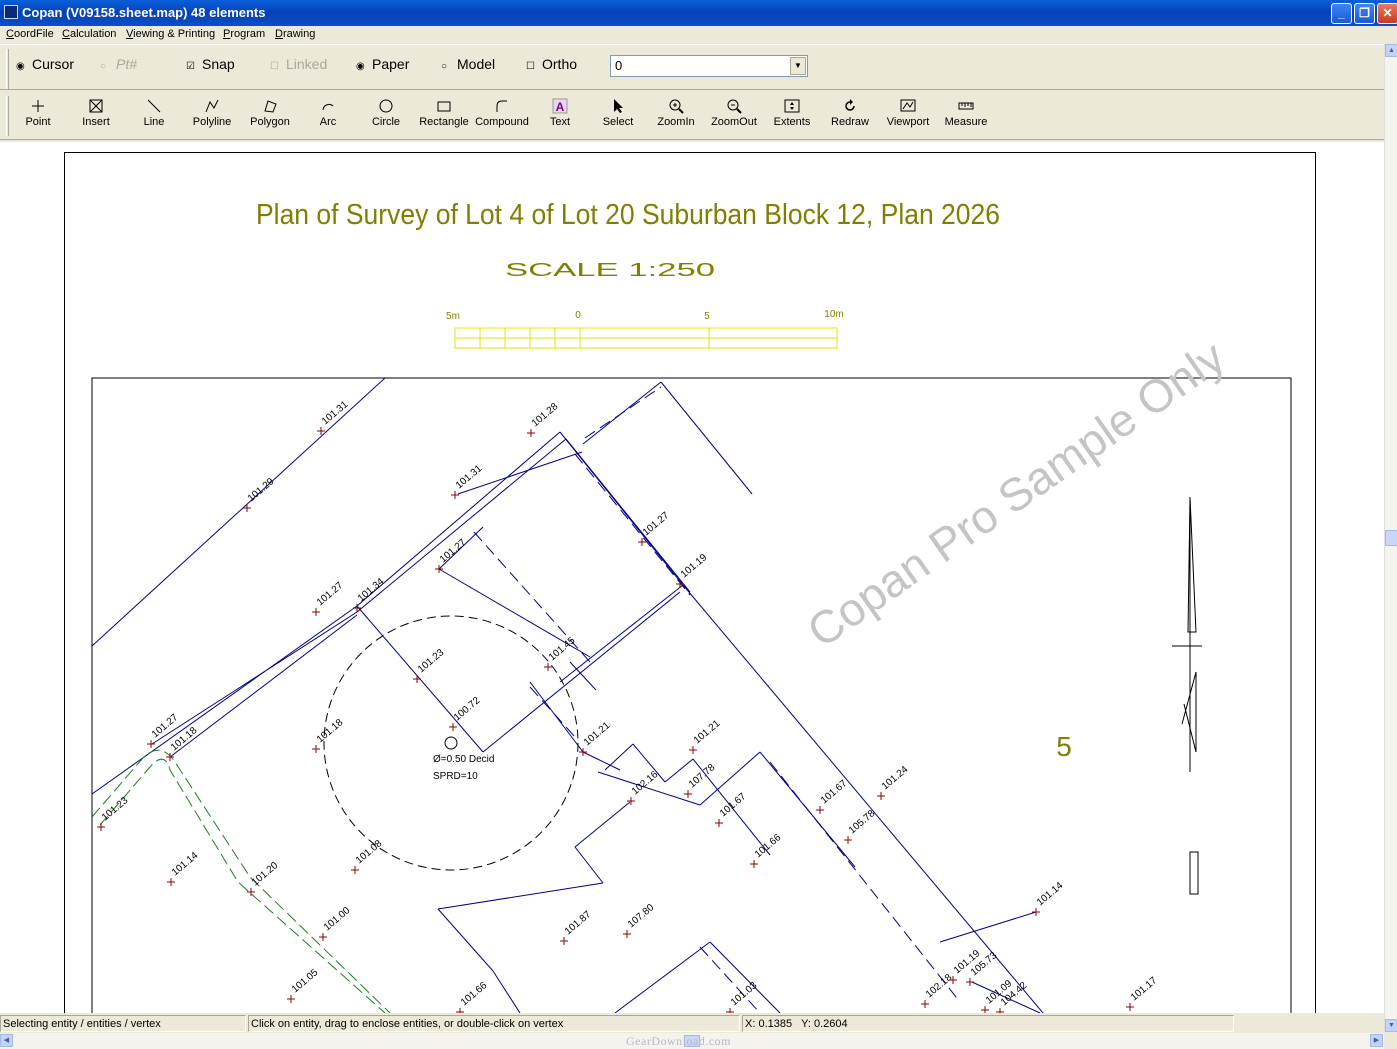  Describe the element at coordinates (560, 122) in the screenshot. I see `tool-label: Text` at that location.